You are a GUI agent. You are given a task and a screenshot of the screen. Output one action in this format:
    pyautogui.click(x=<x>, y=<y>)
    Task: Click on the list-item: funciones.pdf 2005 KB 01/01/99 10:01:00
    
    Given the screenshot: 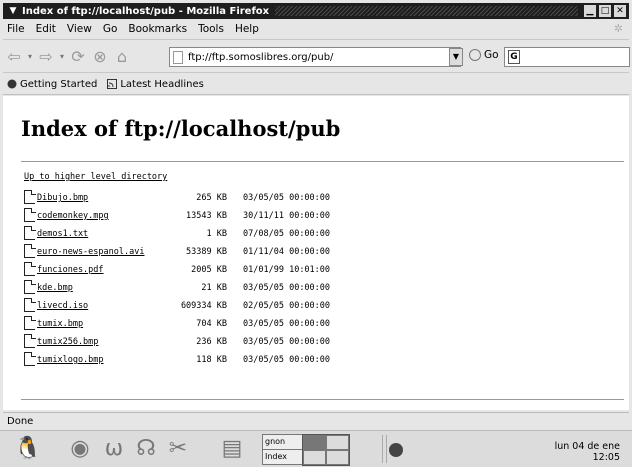 What is the action you would take?
    pyautogui.click(x=184, y=270)
    